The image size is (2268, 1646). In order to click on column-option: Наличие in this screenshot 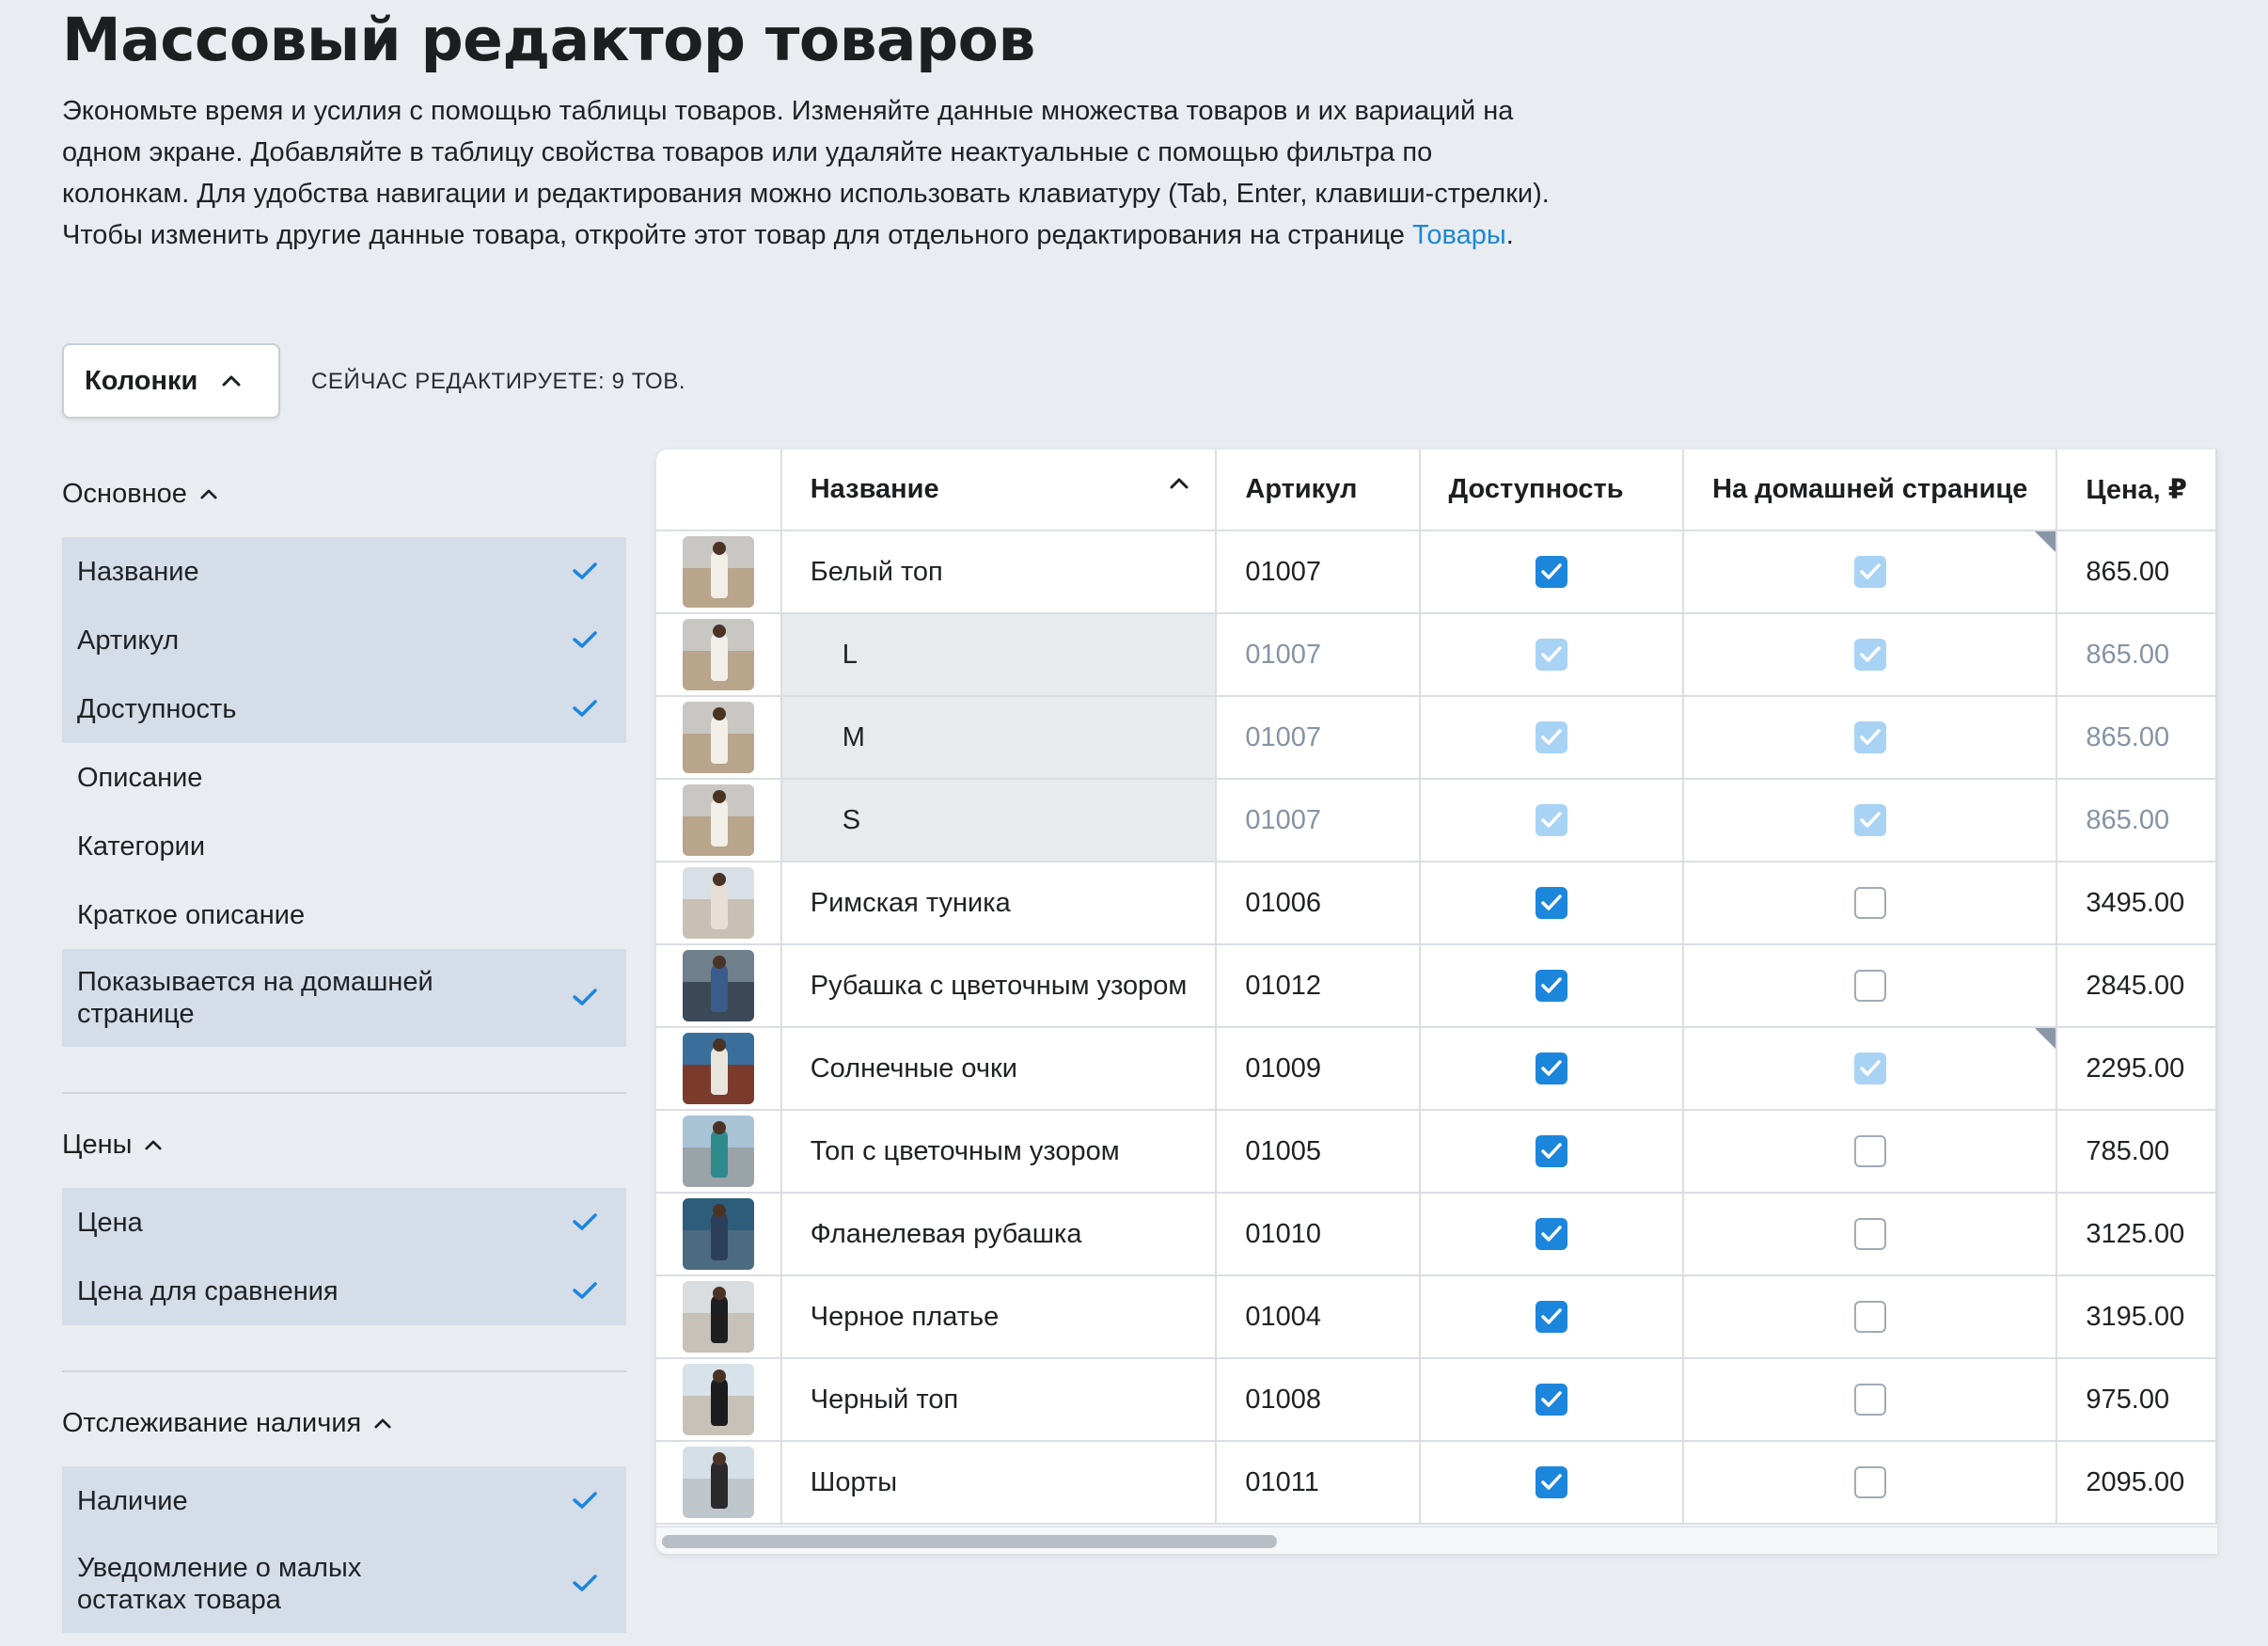, I will do `click(344, 1500)`.